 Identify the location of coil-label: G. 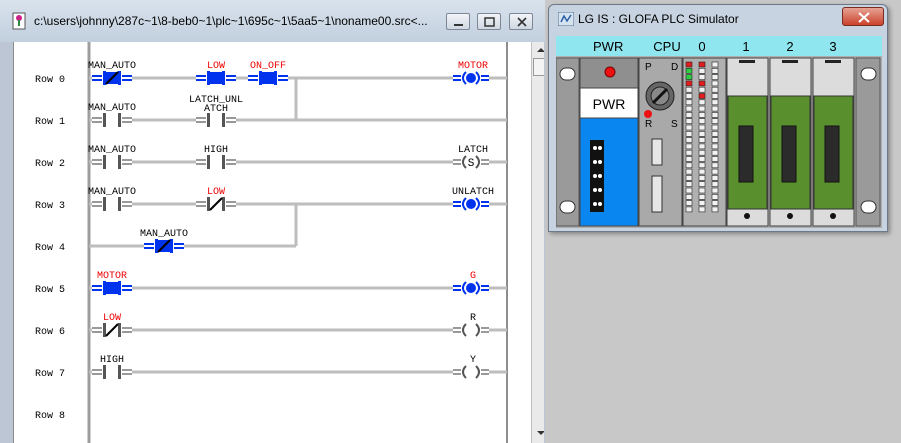
(473, 276).